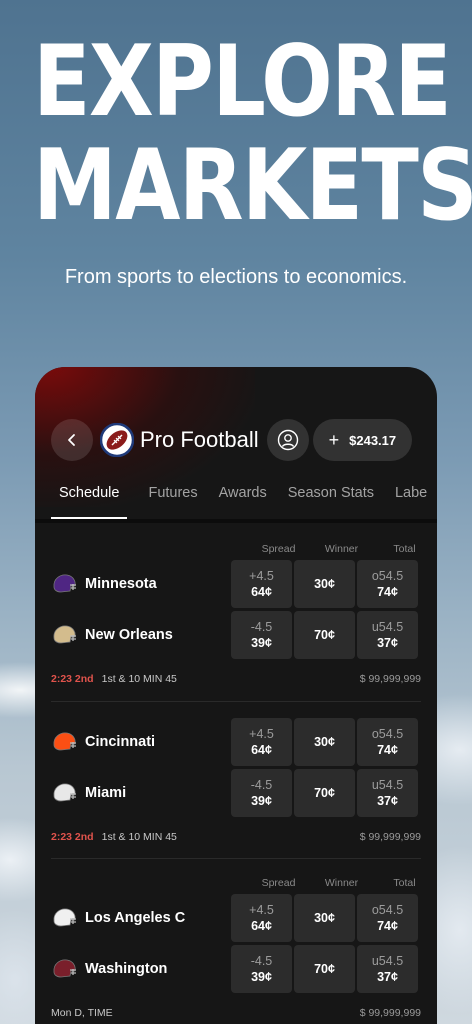 This screenshot has height=1024, width=472. I want to click on winner-cell-price: 30¢, so click(324, 742).